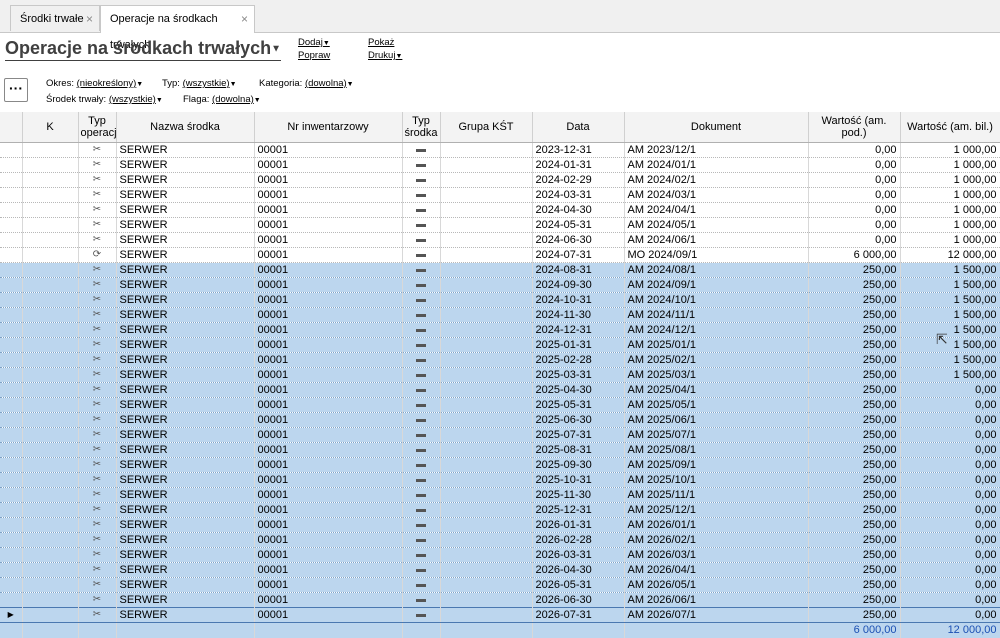  I want to click on cell-wartosc-am-bil: 1 500,00, so click(950, 345).